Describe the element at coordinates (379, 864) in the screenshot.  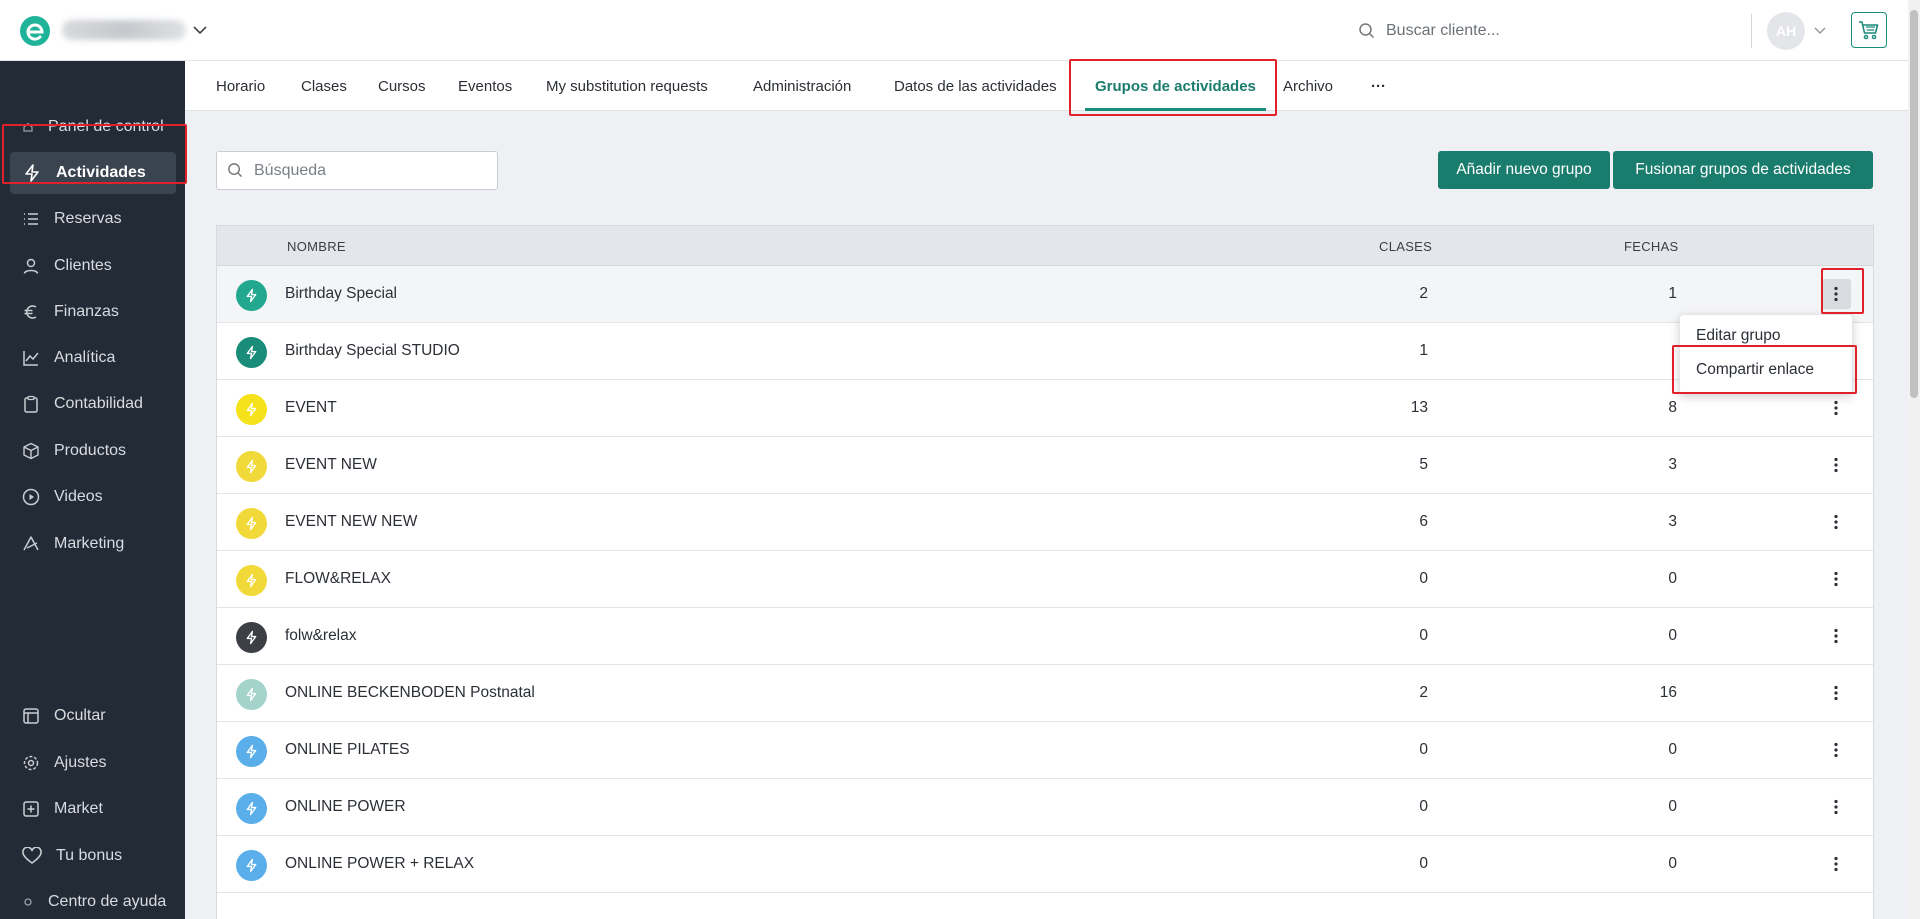
I see `group-name: ONLINE POWER + RELAX` at that location.